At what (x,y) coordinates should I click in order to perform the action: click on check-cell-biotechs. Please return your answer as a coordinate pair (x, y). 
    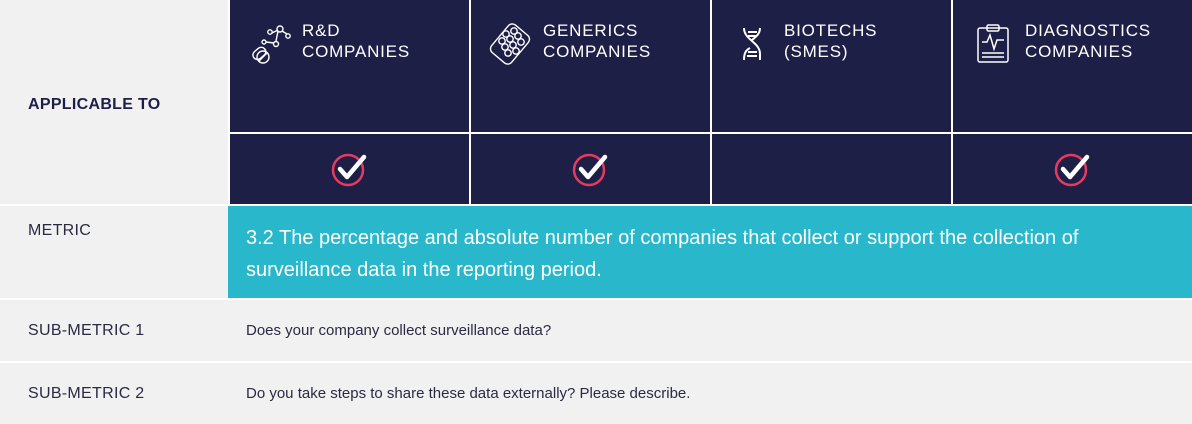
    Looking at the image, I should click on (830, 168).